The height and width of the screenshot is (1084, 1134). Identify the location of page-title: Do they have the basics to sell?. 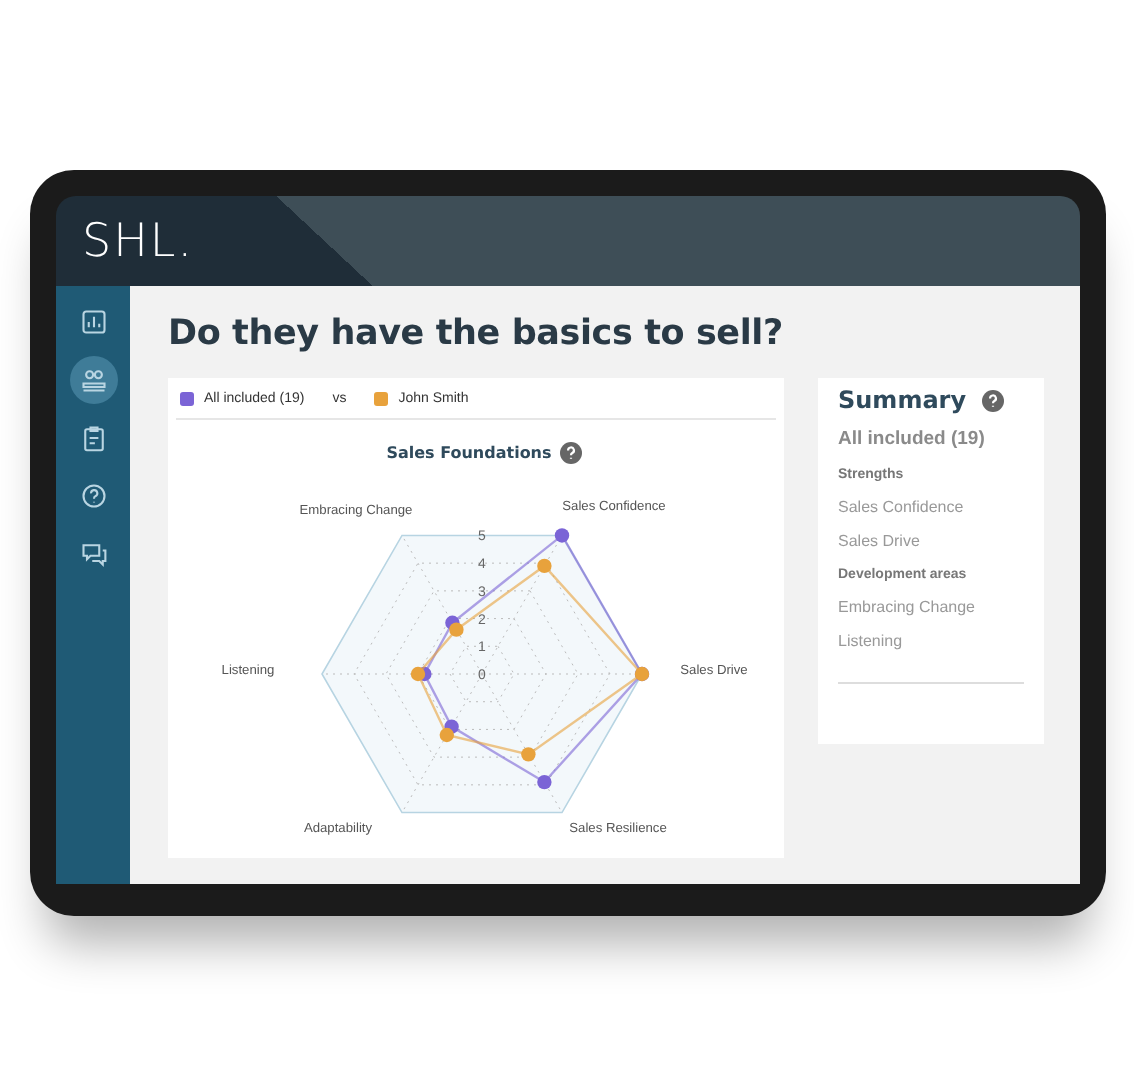
(476, 334).